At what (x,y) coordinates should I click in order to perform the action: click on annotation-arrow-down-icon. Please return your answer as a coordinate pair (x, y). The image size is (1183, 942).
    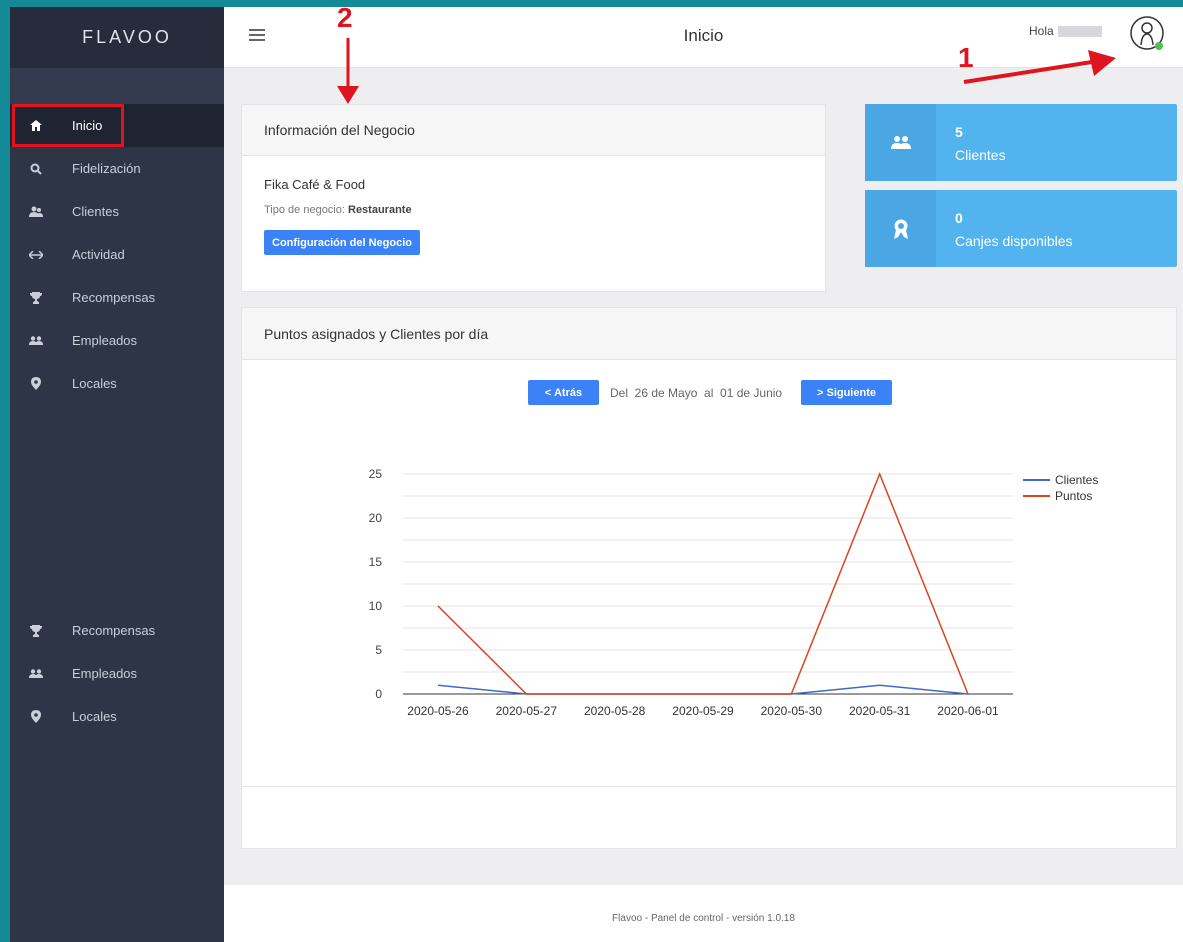
    Looking at the image, I should click on (348, 71).